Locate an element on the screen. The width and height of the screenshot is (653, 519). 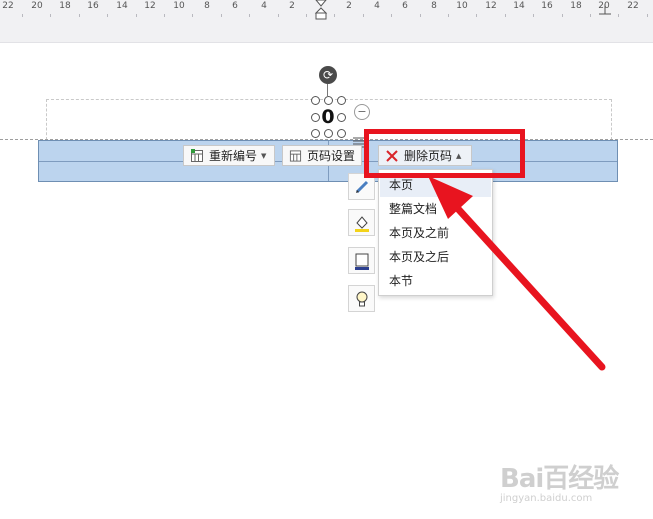
red-x-icon is located at coordinates (392, 155).